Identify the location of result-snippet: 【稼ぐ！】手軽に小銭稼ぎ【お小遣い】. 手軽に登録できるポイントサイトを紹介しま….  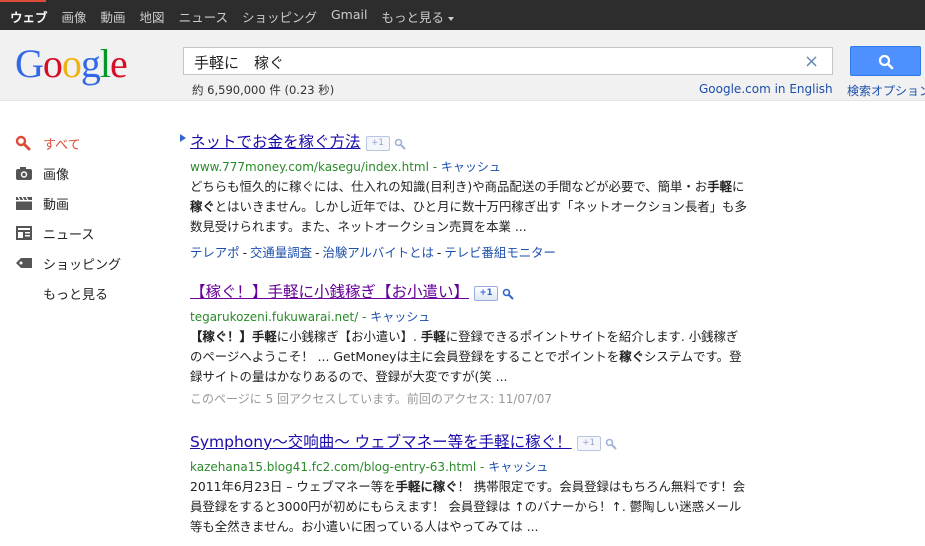
(470, 357).